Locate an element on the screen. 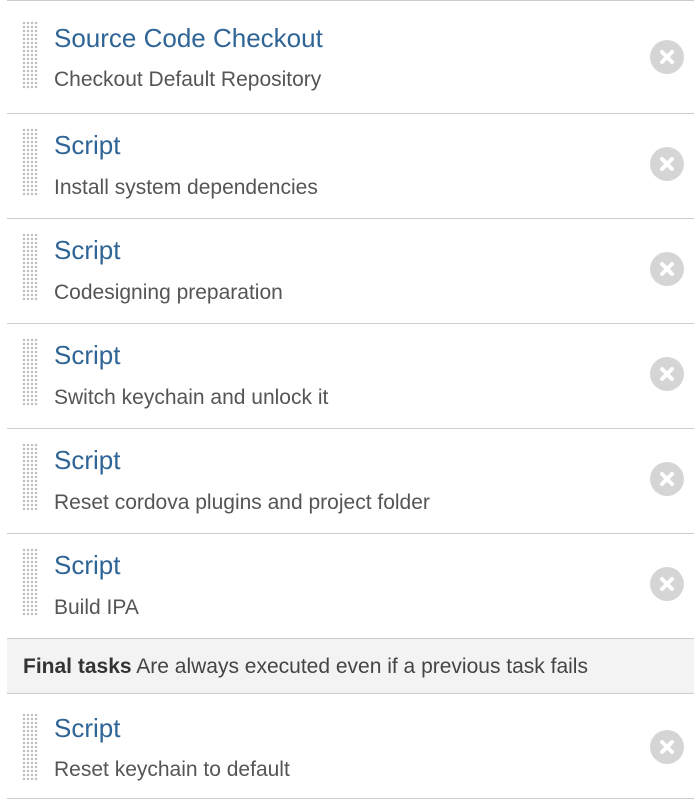 This screenshot has width=694, height=810. task-description: Install system dependencies is located at coordinates (186, 187).